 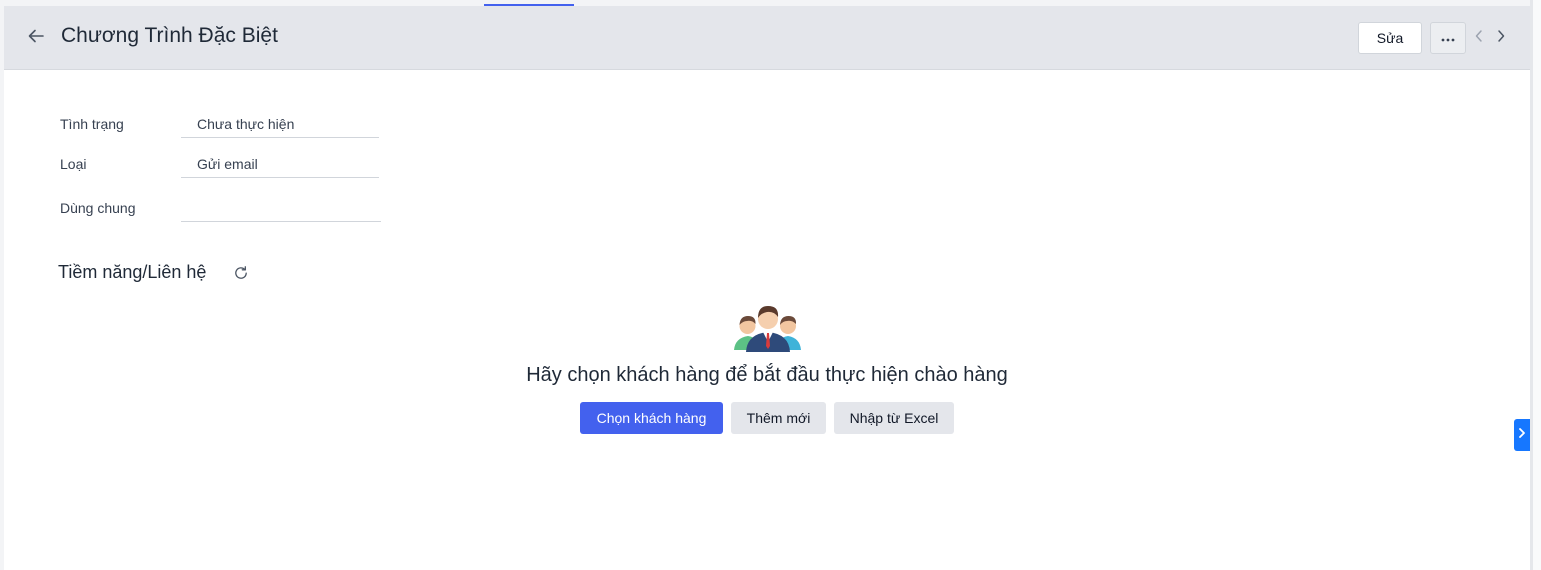 I want to click on field-label-status: Tình trạng, so click(x=92, y=124).